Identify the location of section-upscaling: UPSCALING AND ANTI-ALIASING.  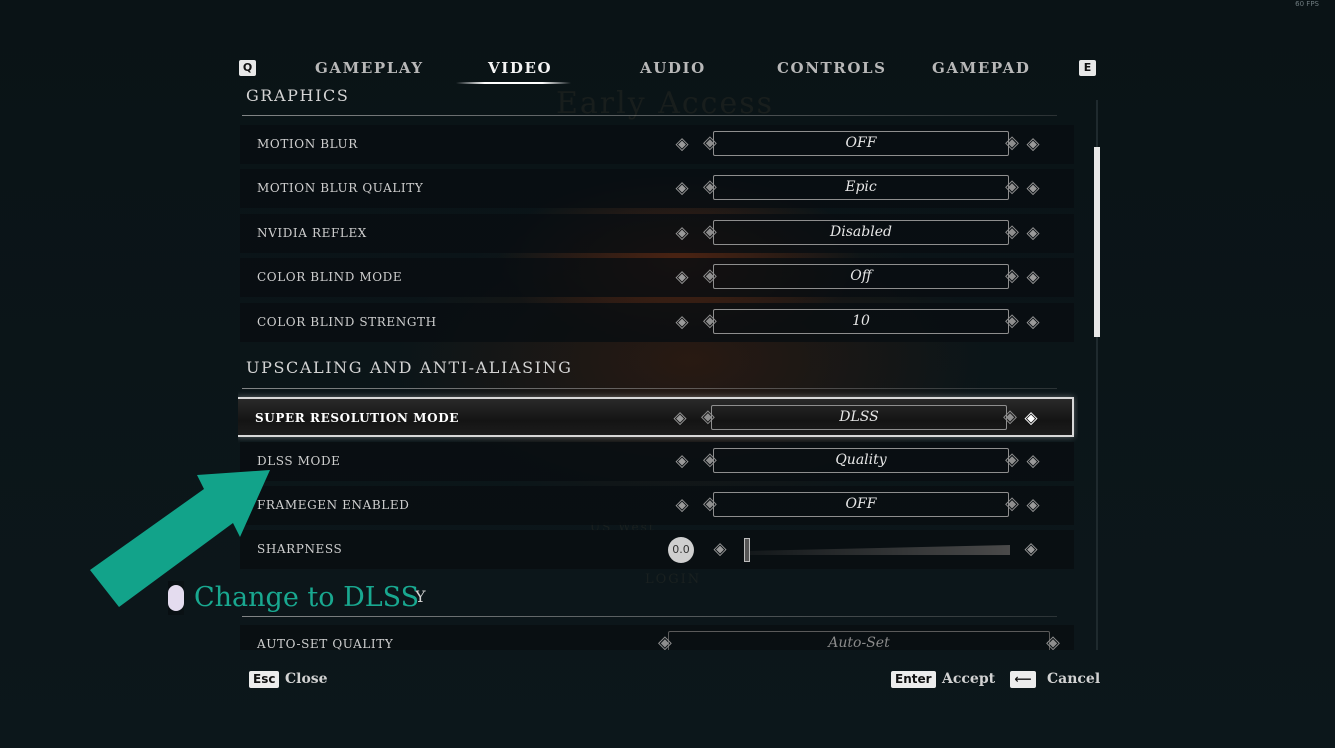
(409, 367).